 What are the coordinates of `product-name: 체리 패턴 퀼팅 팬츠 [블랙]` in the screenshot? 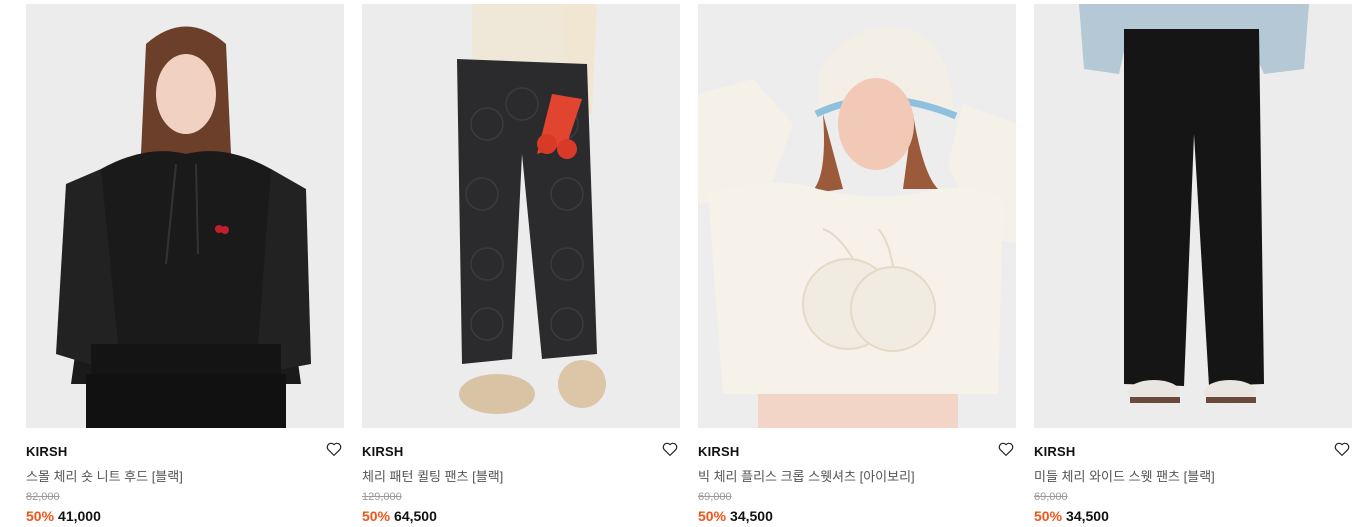 It's located at (432, 475).